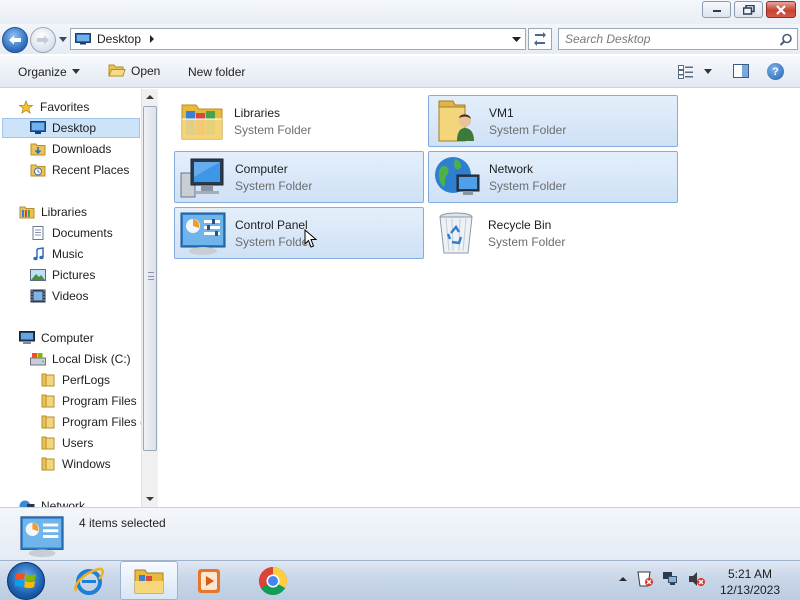  I want to click on sidebar-item-label: Pictures, so click(74, 275).